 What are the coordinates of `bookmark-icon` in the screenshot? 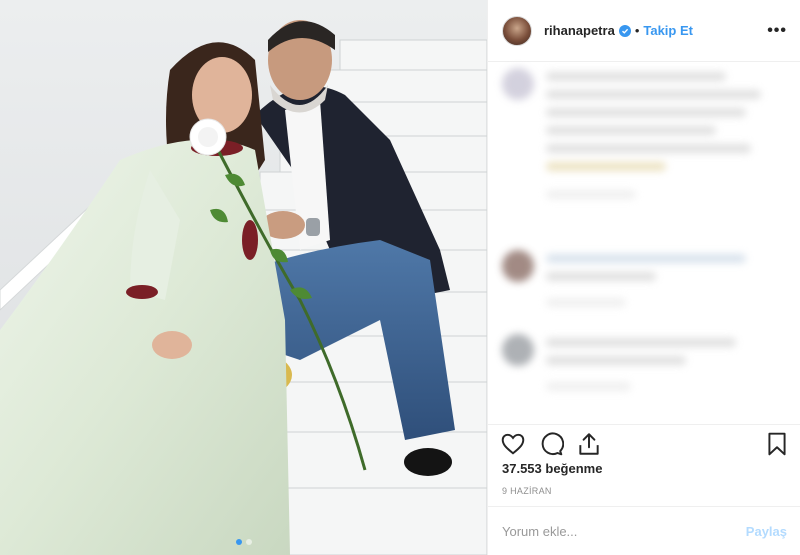 It's located at (777, 444).